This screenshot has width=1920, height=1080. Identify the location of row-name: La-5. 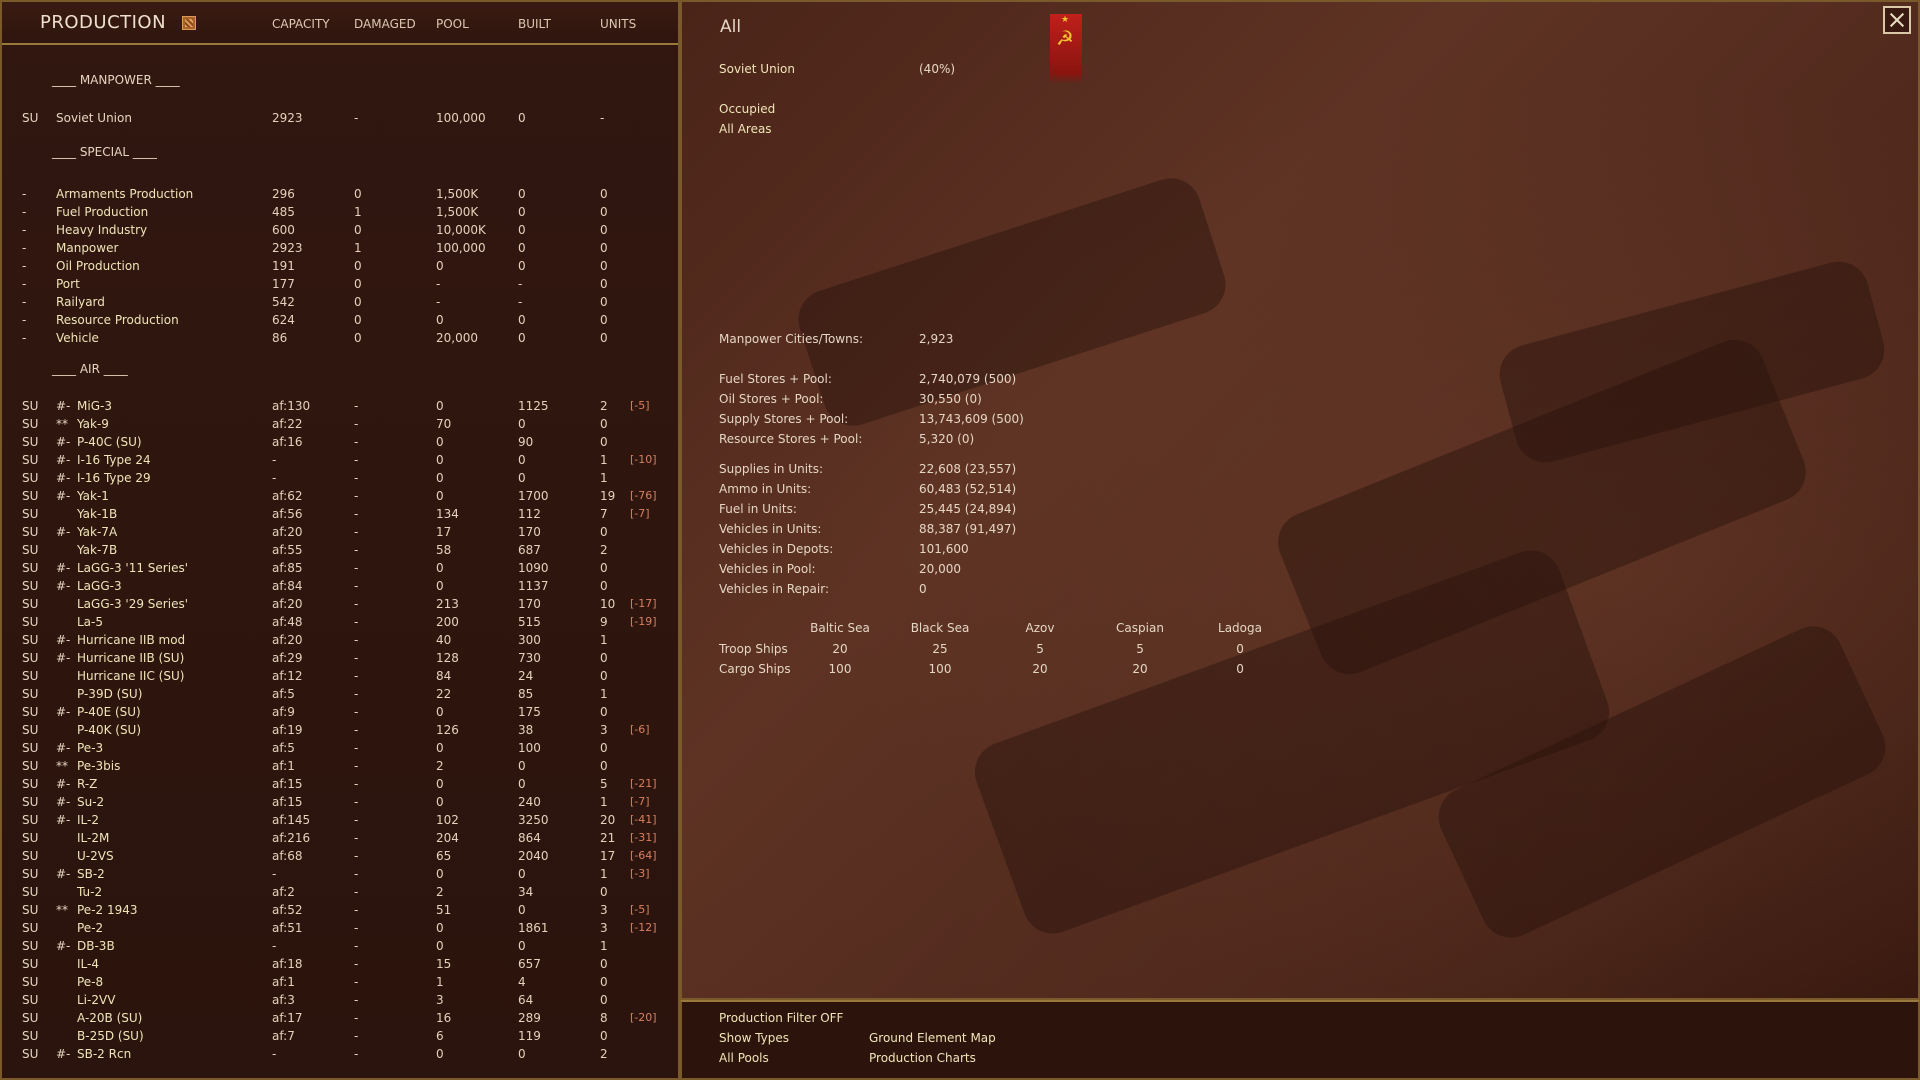
(90, 622).